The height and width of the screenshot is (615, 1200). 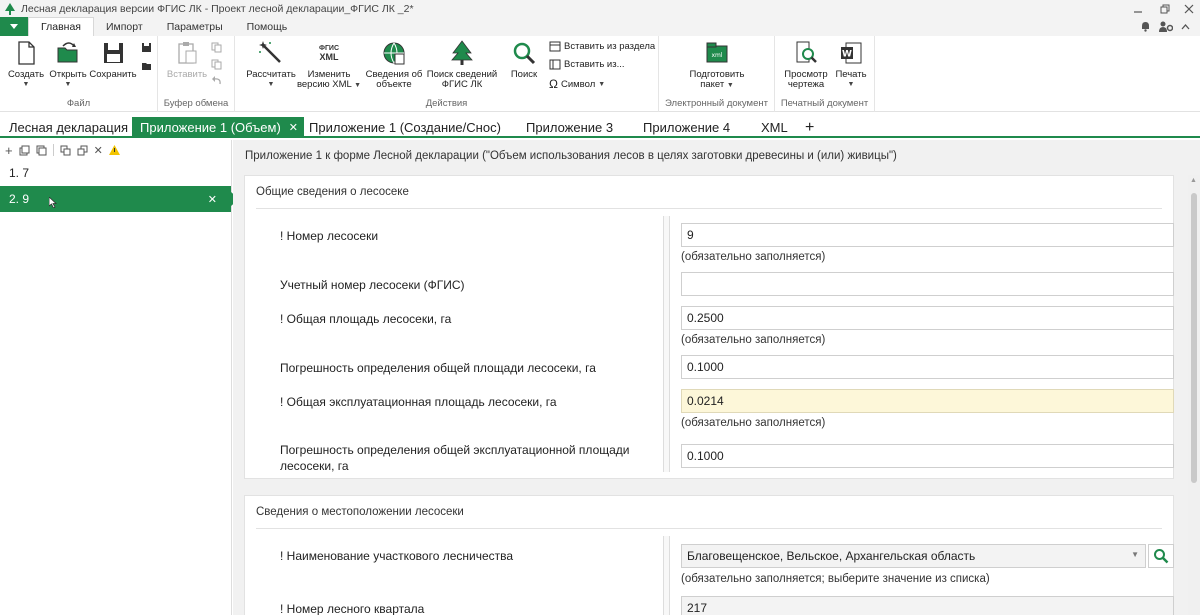 I want to click on tab-xml: XML, so click(x=774, y=127).